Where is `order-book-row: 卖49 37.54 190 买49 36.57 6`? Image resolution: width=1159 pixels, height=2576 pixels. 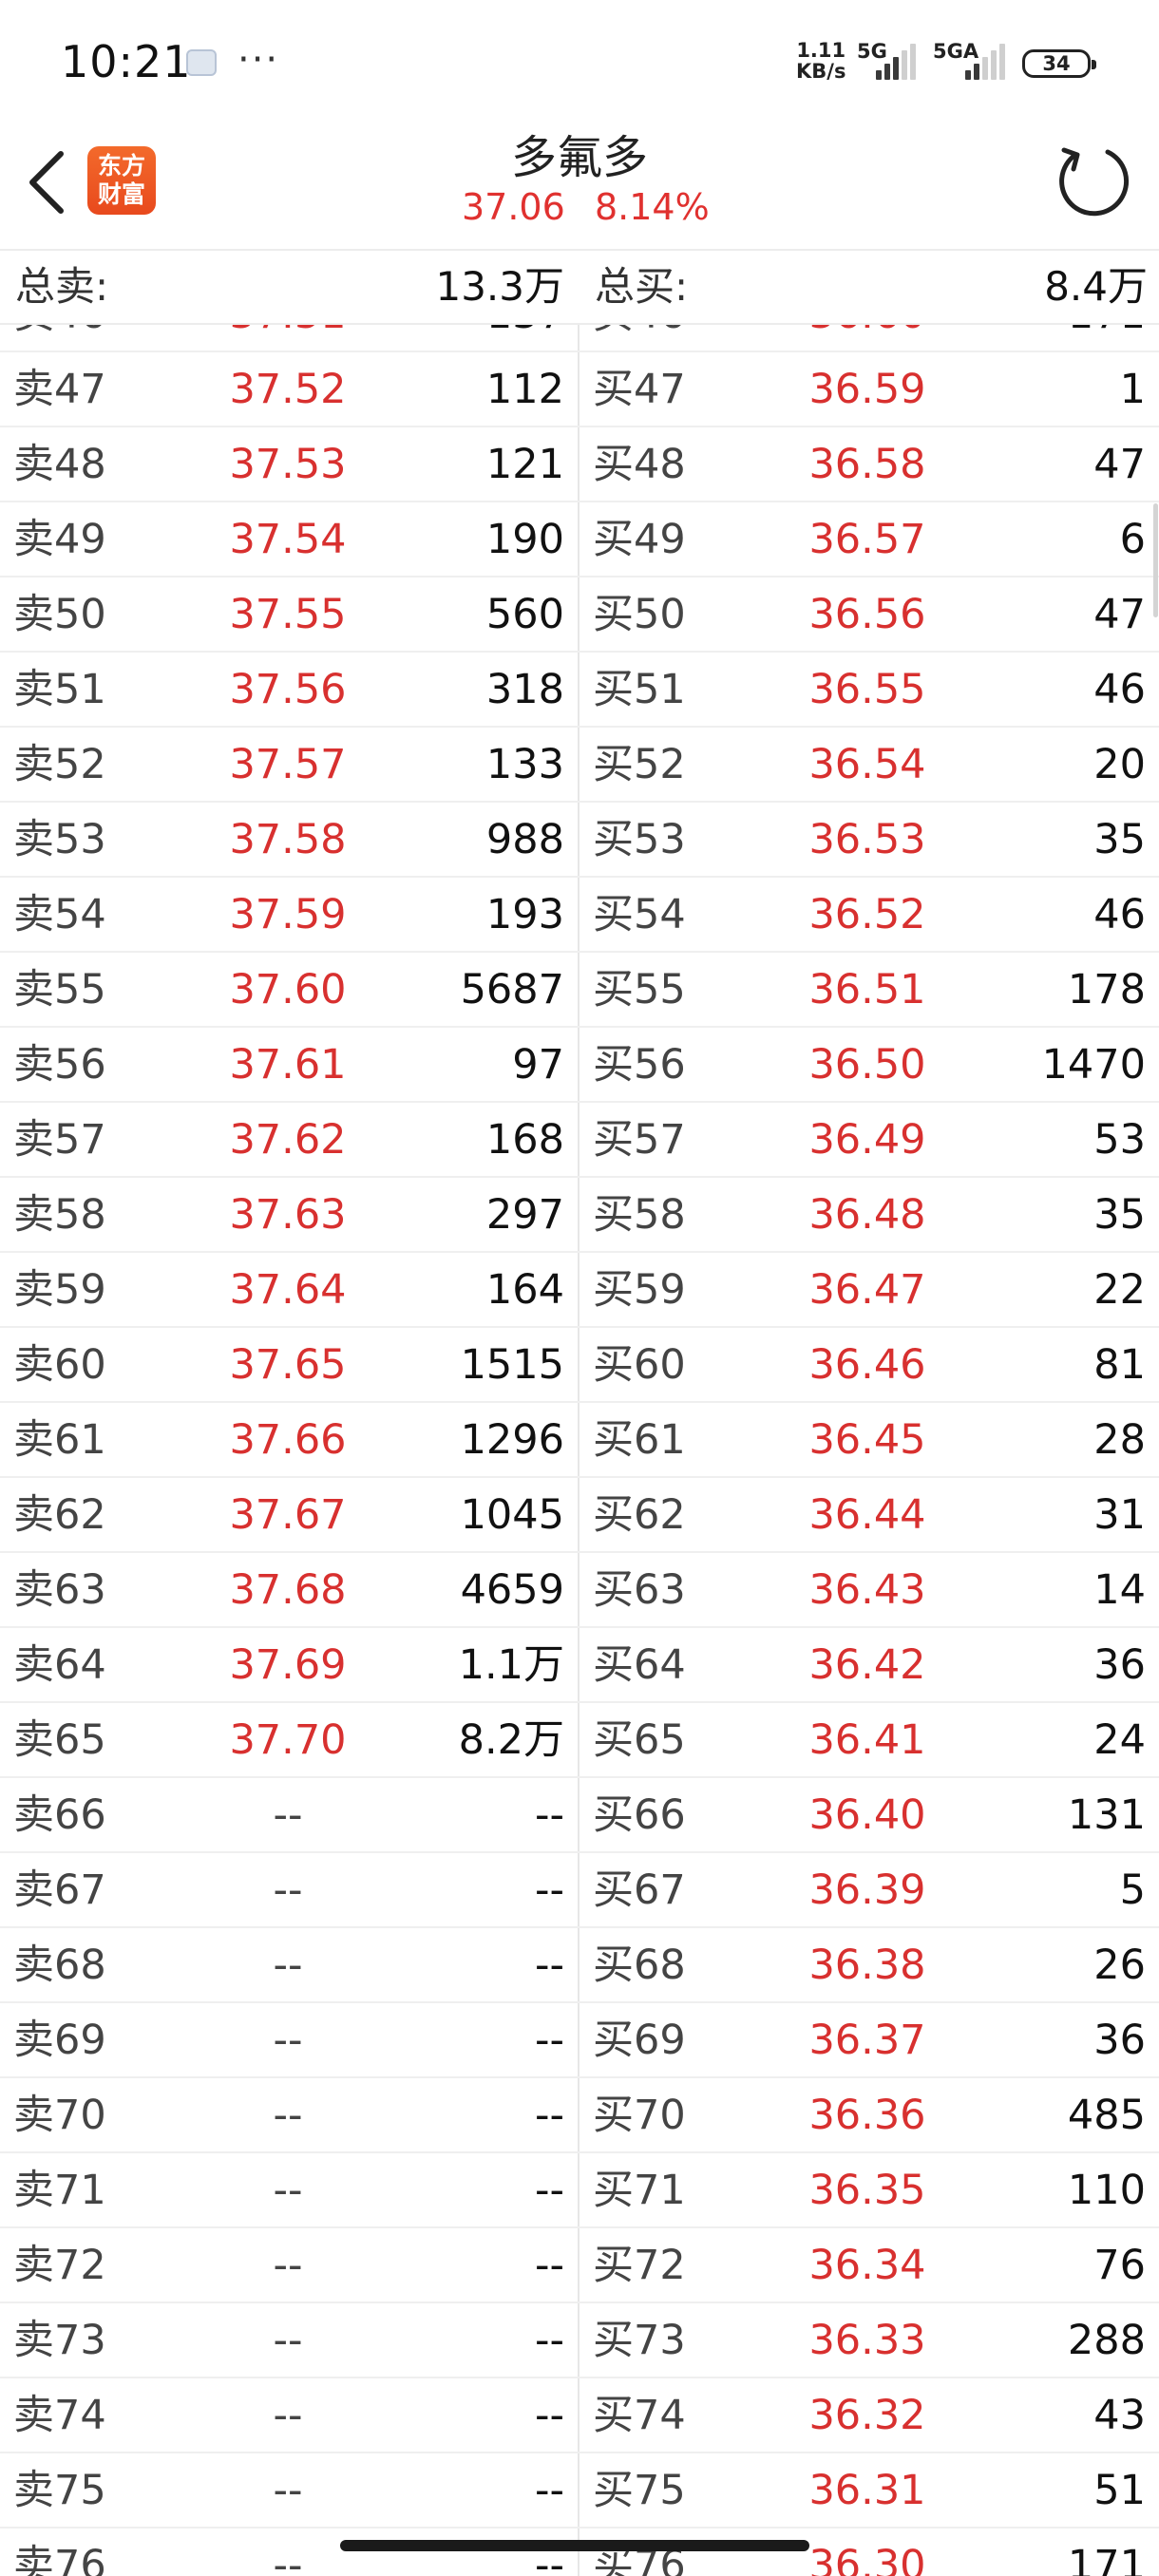 order-book-row: 卖49 37.54 190 买49 36.57 6 is located at coordinates (579, 540).